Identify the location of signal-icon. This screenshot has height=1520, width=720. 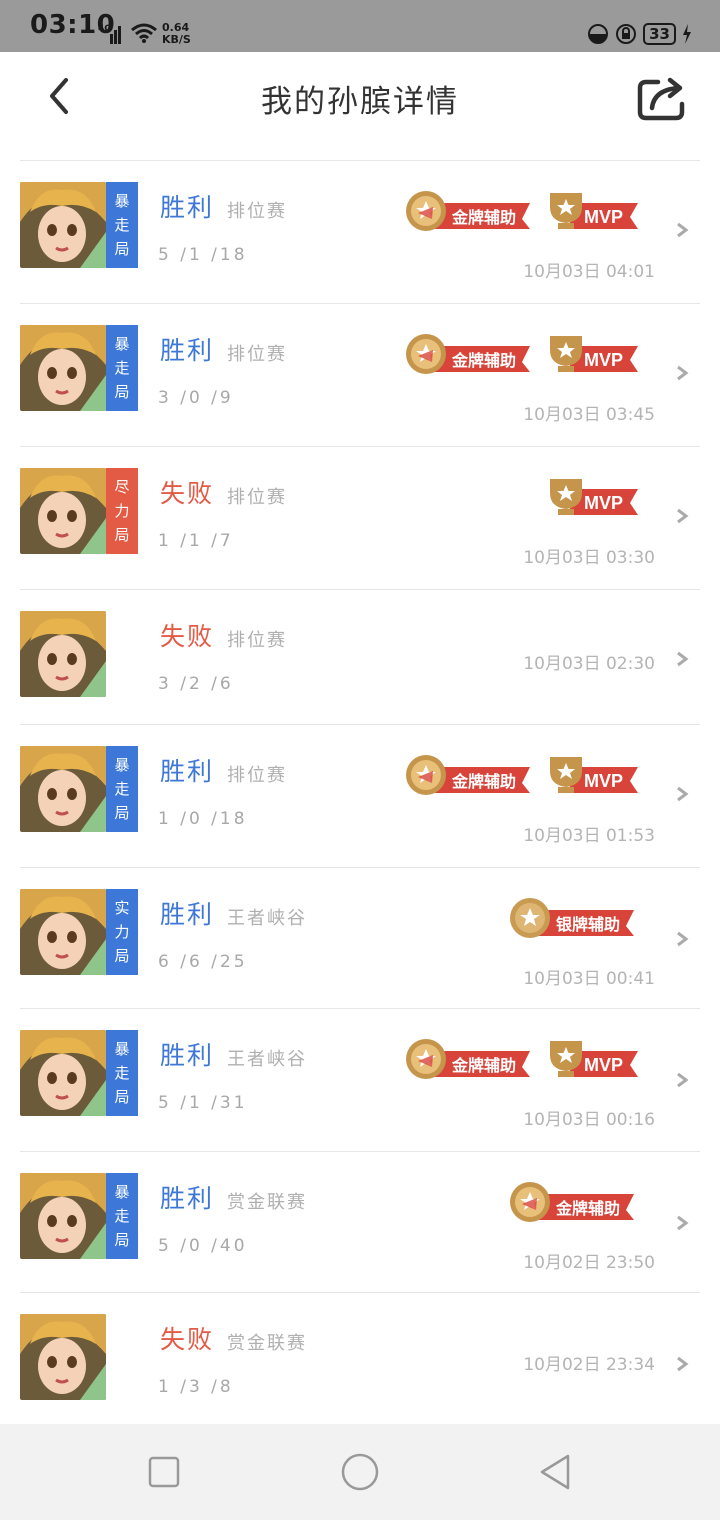
(115, 35).